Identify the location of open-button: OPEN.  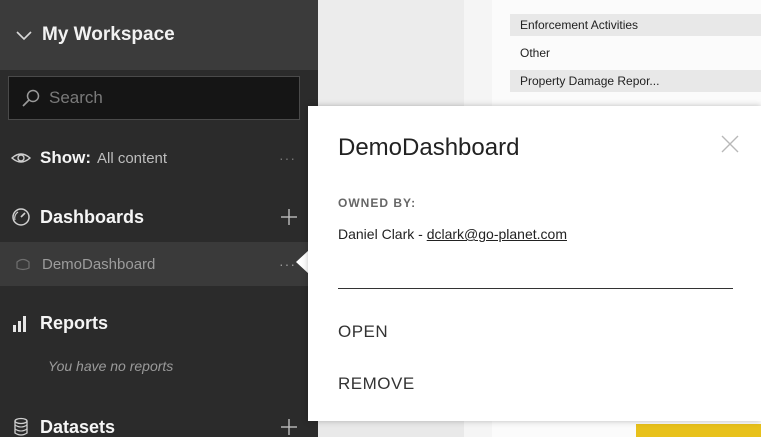
(363, 332).